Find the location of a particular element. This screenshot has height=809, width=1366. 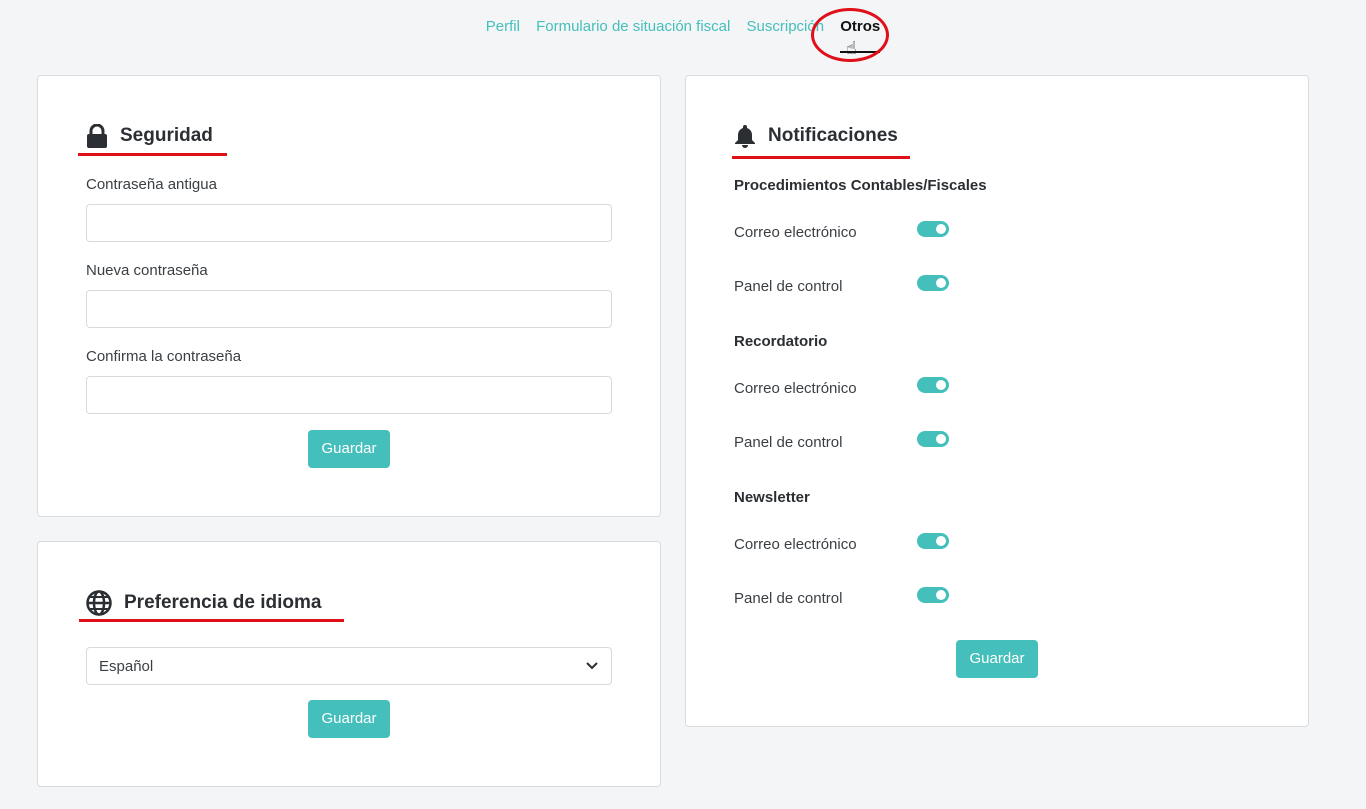

toggle-recordatorio-panel is located at coordinates (933, 439).